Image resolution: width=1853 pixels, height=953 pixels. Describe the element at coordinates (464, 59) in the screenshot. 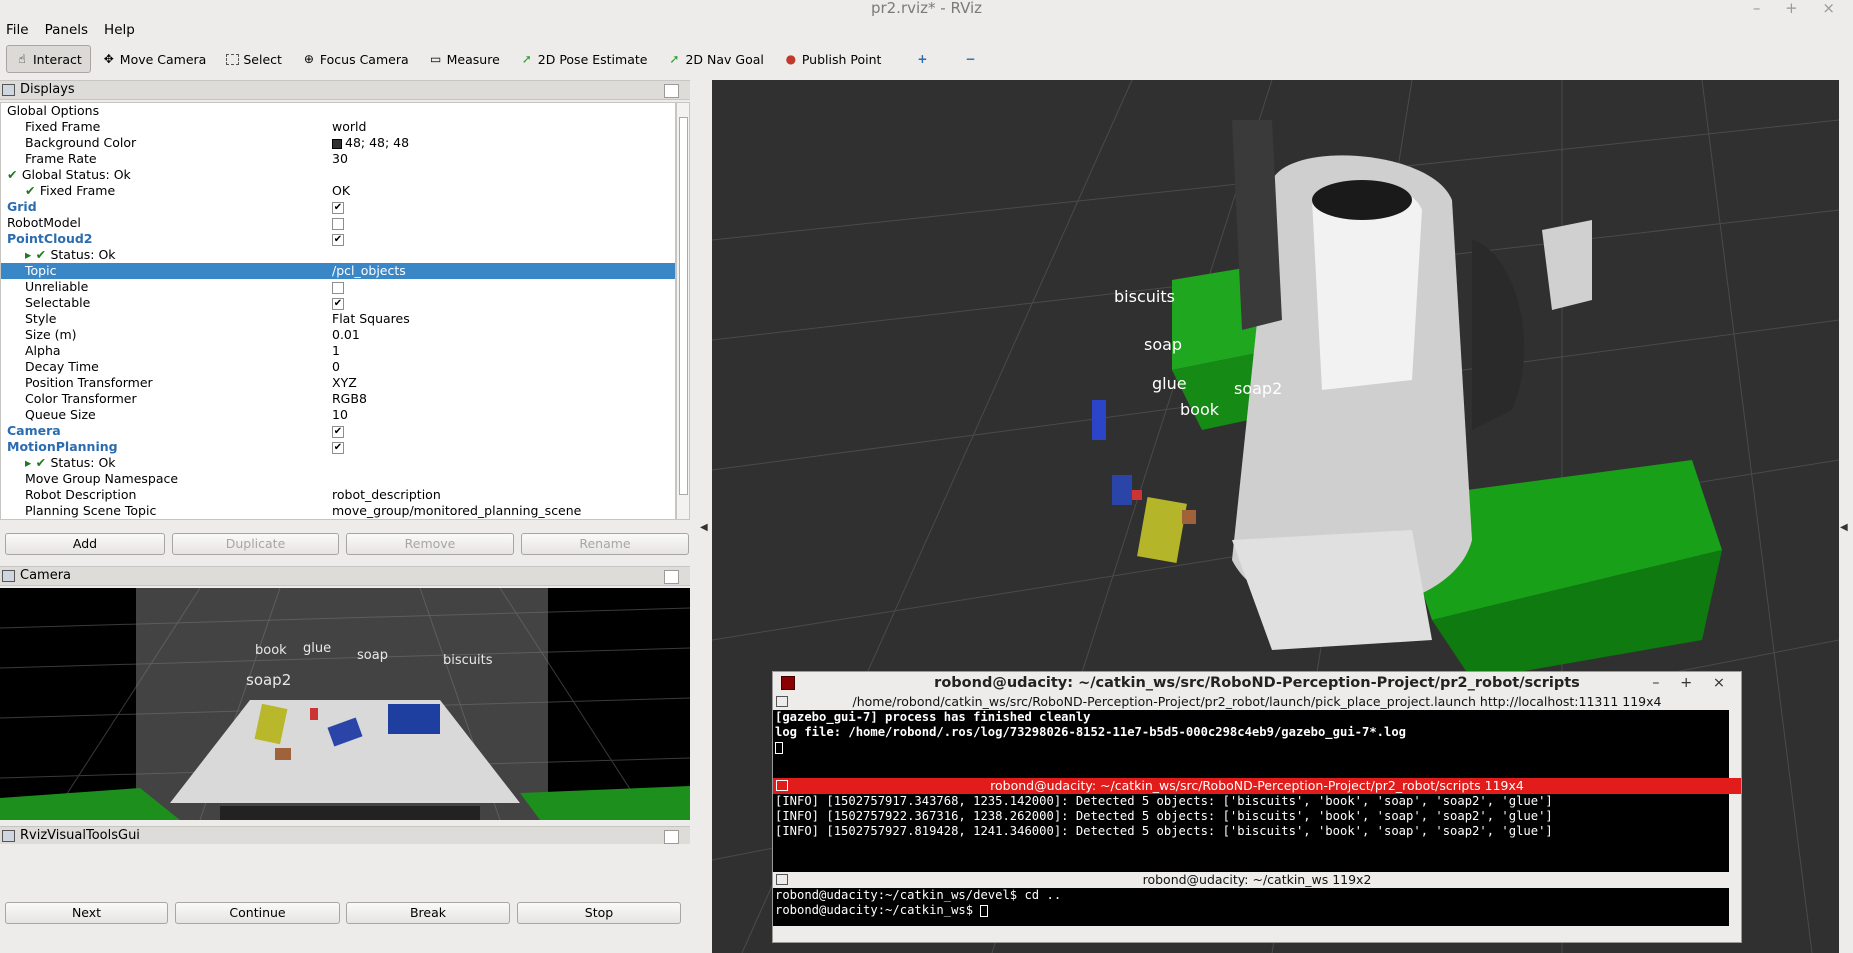

I see `measure-tool-button: ▭ Measure` at that location.